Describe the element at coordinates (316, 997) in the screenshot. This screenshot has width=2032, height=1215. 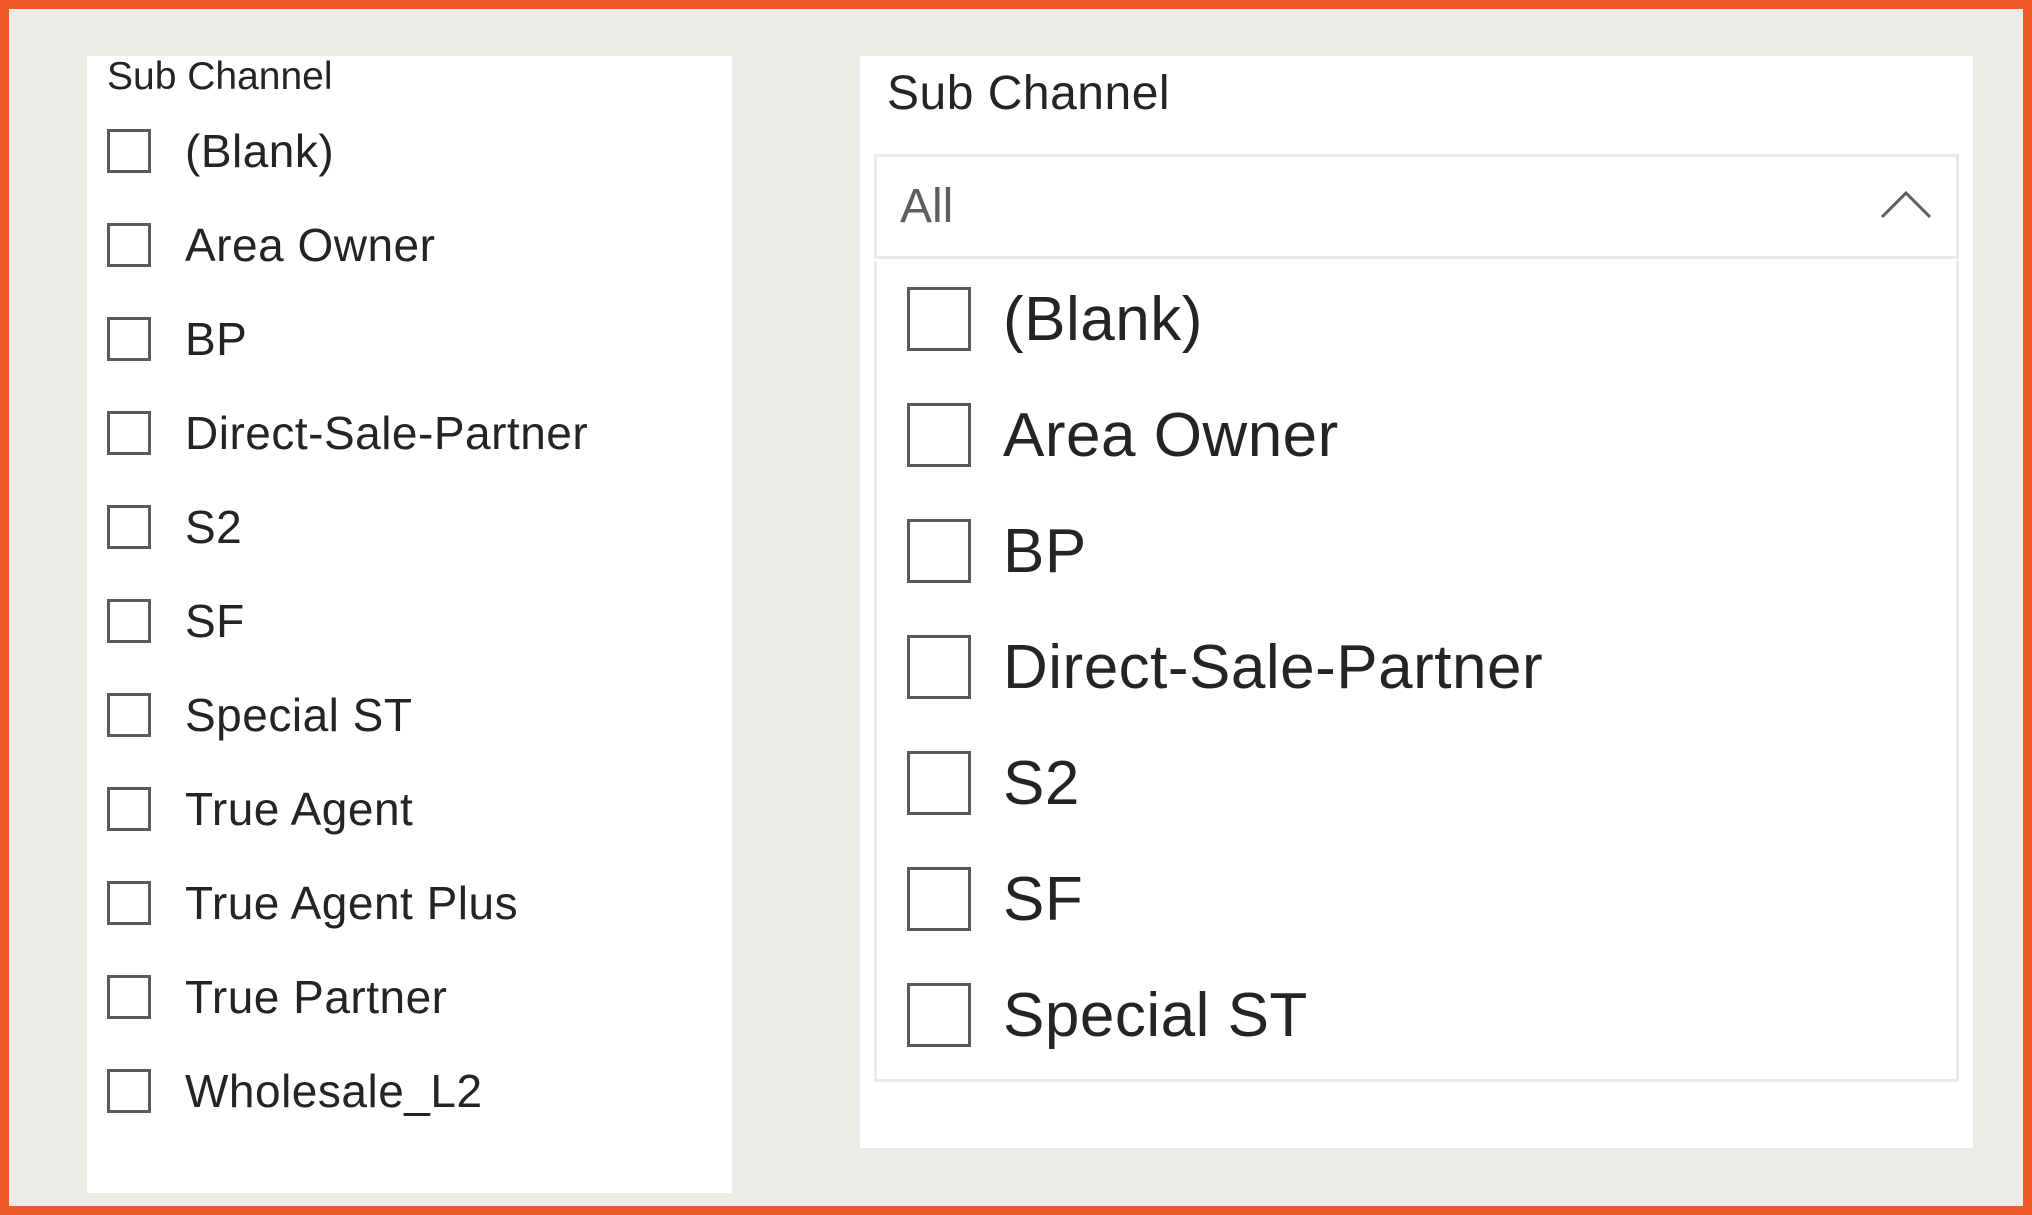
I see `list-slicer-item-label: True Partner` at that location.